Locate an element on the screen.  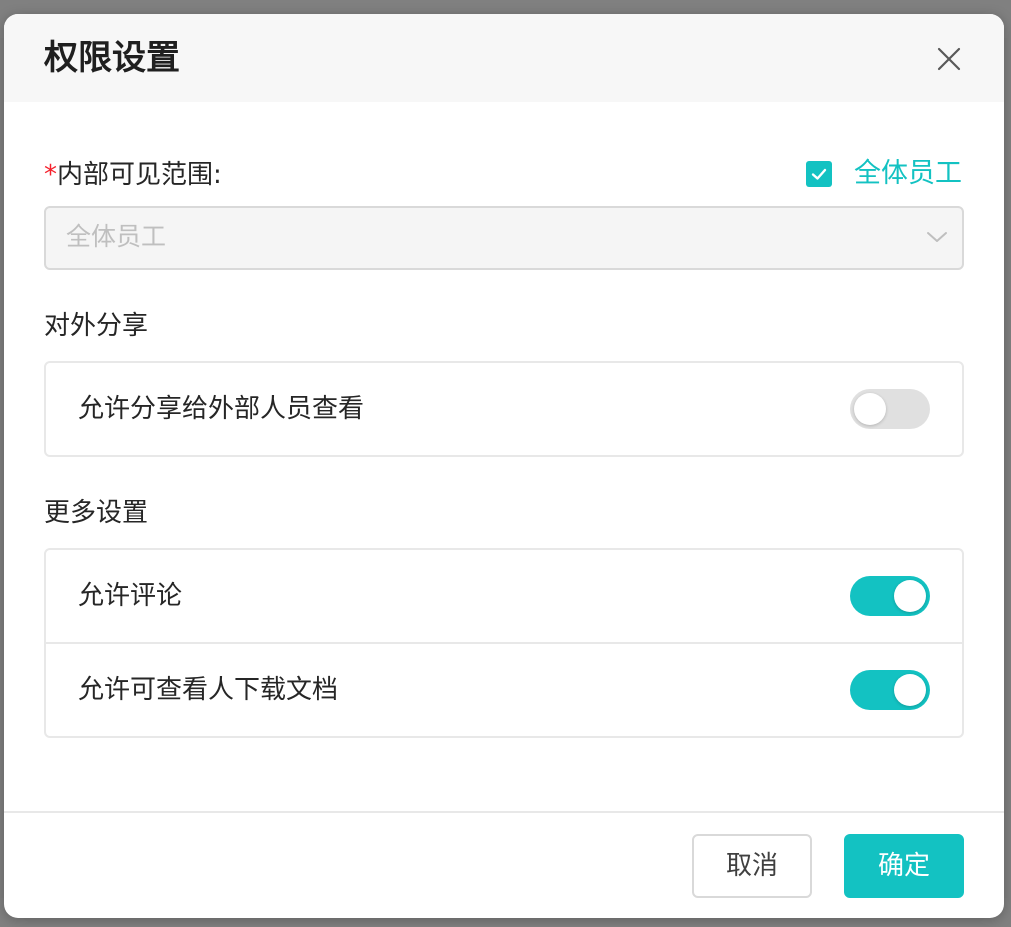
more-settings-section-title: 更多设置 is located at coordinates (96, 513).